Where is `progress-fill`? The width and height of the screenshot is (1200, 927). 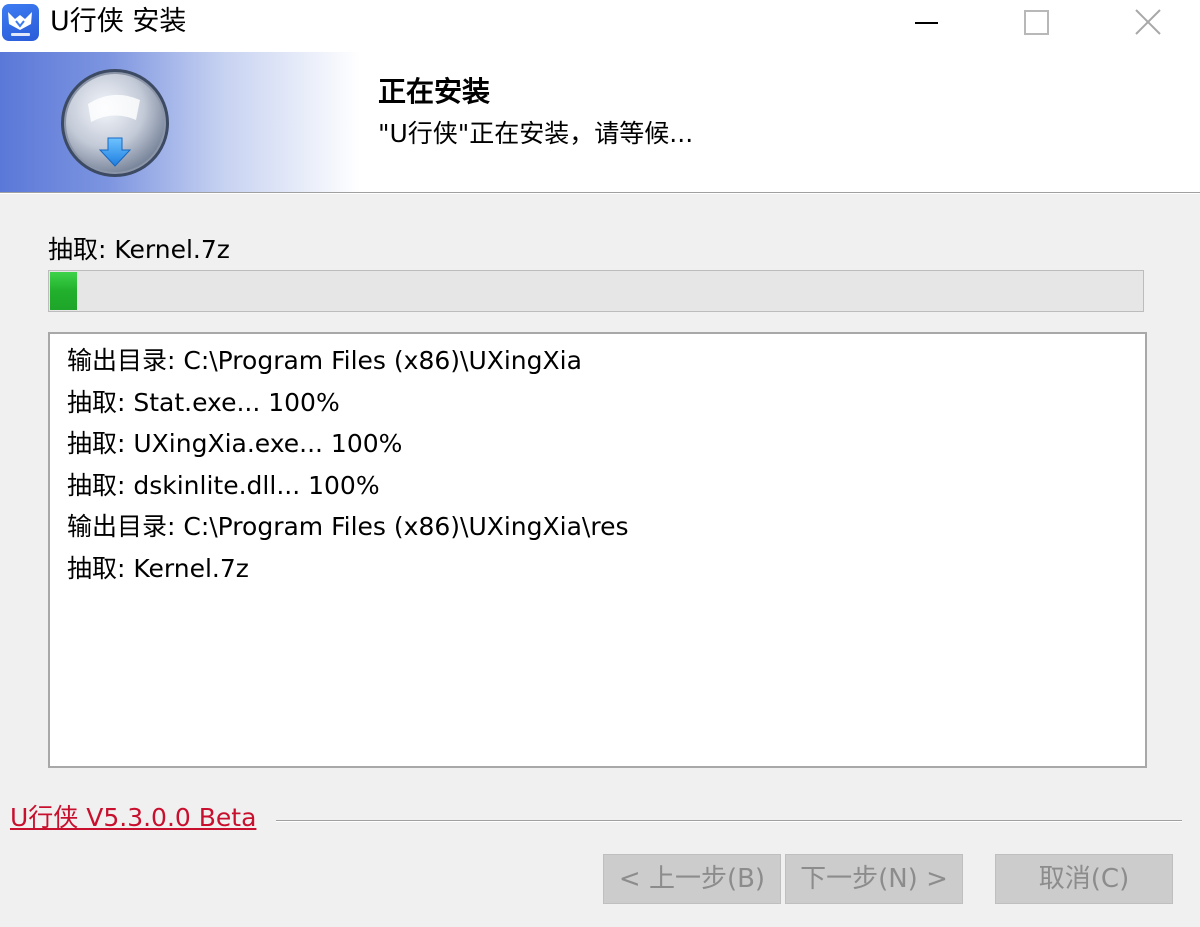 progress-fill is located at coordinates (63, 291).